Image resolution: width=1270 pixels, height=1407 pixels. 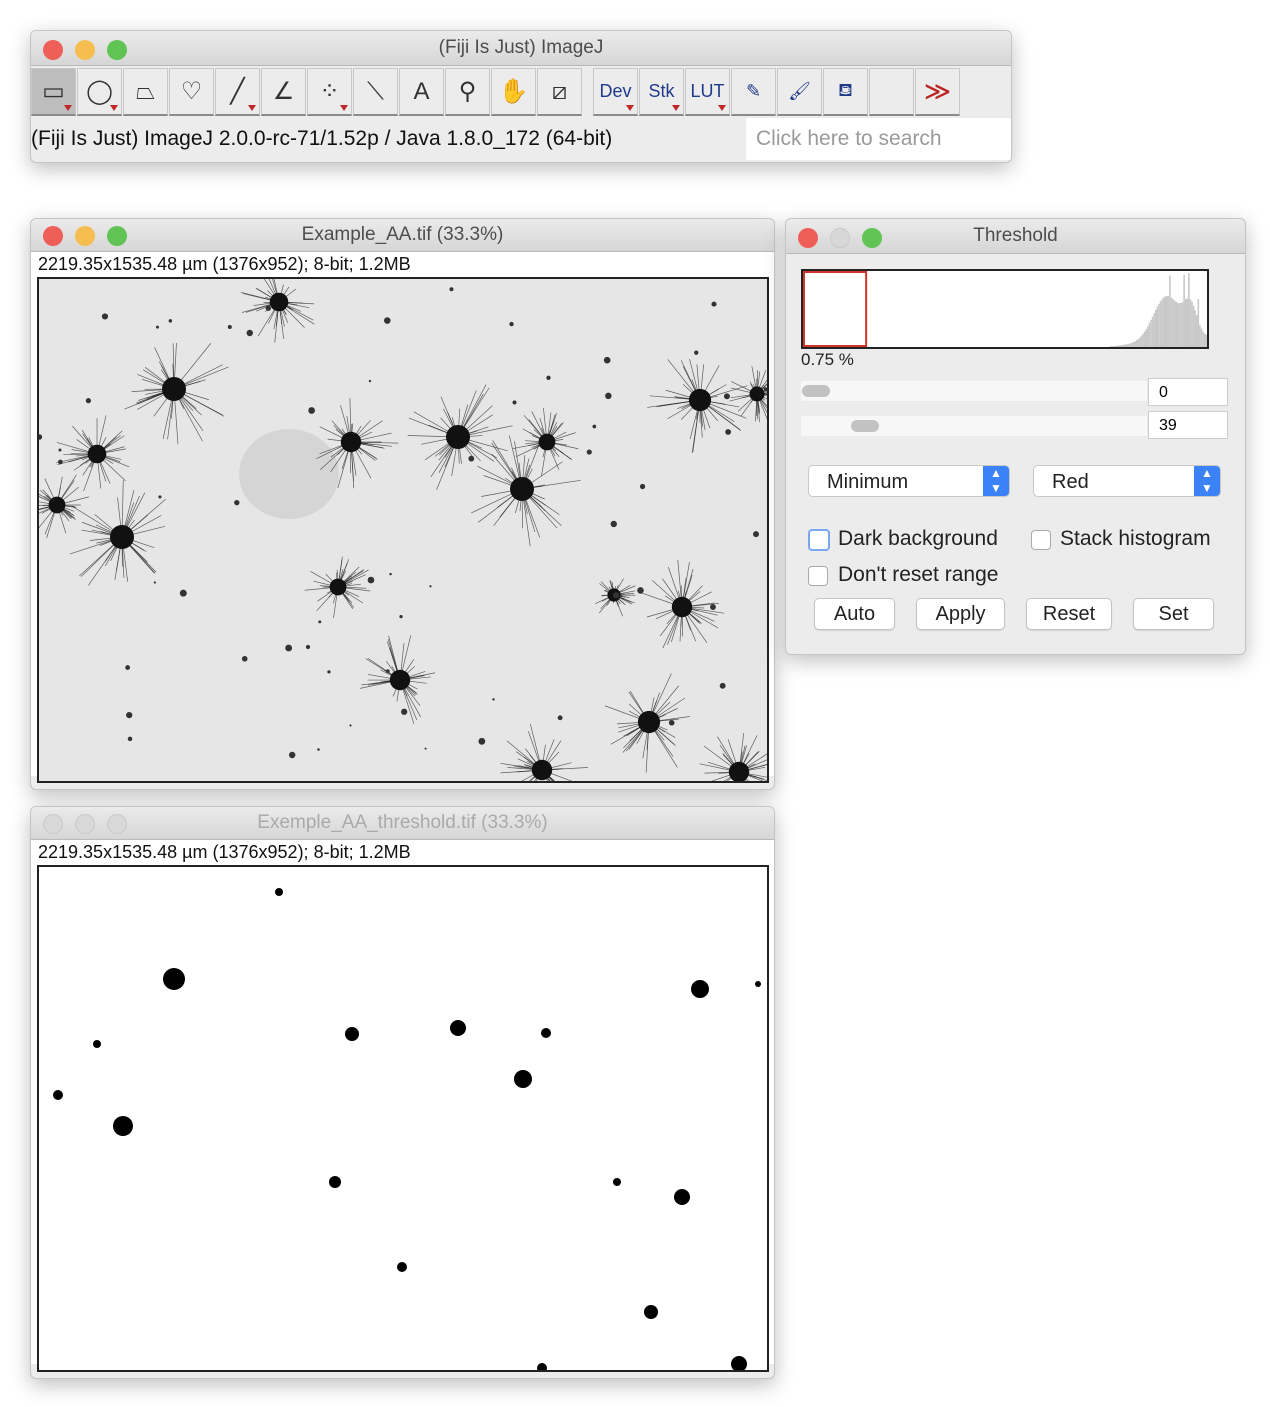 I want to click on polygon-icon: ⏢, so click(x=145, y=91).